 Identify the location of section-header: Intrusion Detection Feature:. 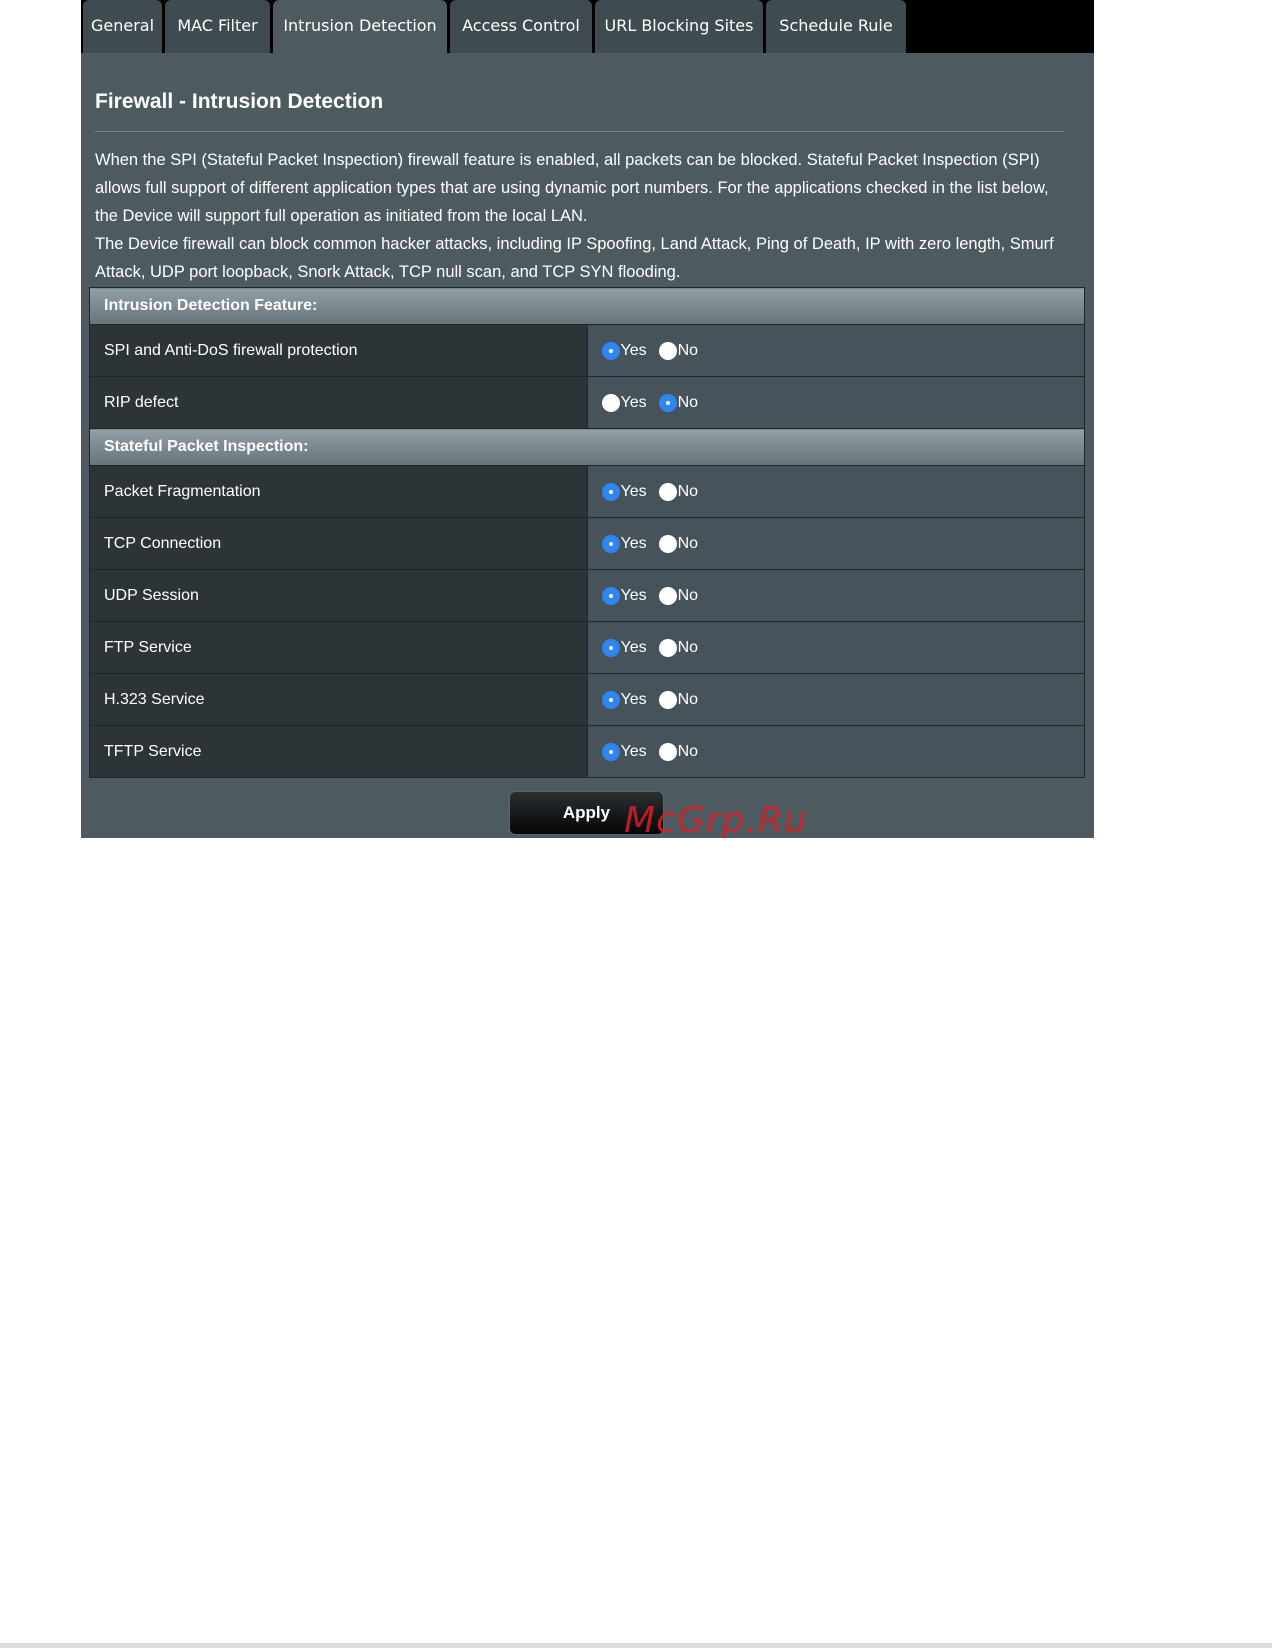
(587, 306).